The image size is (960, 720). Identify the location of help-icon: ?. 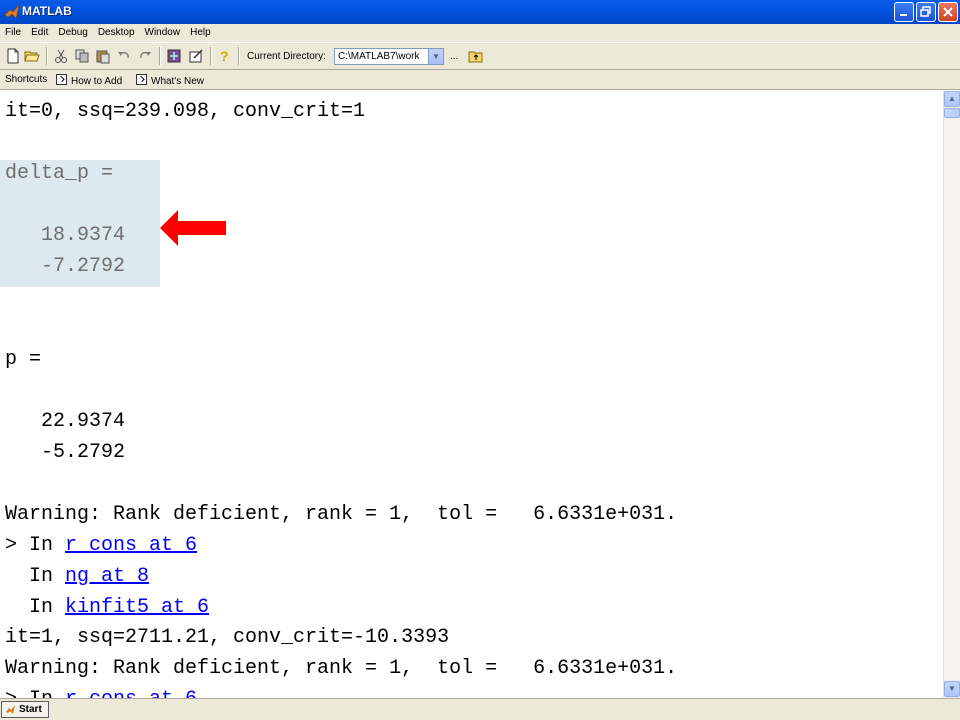
(224, 56).